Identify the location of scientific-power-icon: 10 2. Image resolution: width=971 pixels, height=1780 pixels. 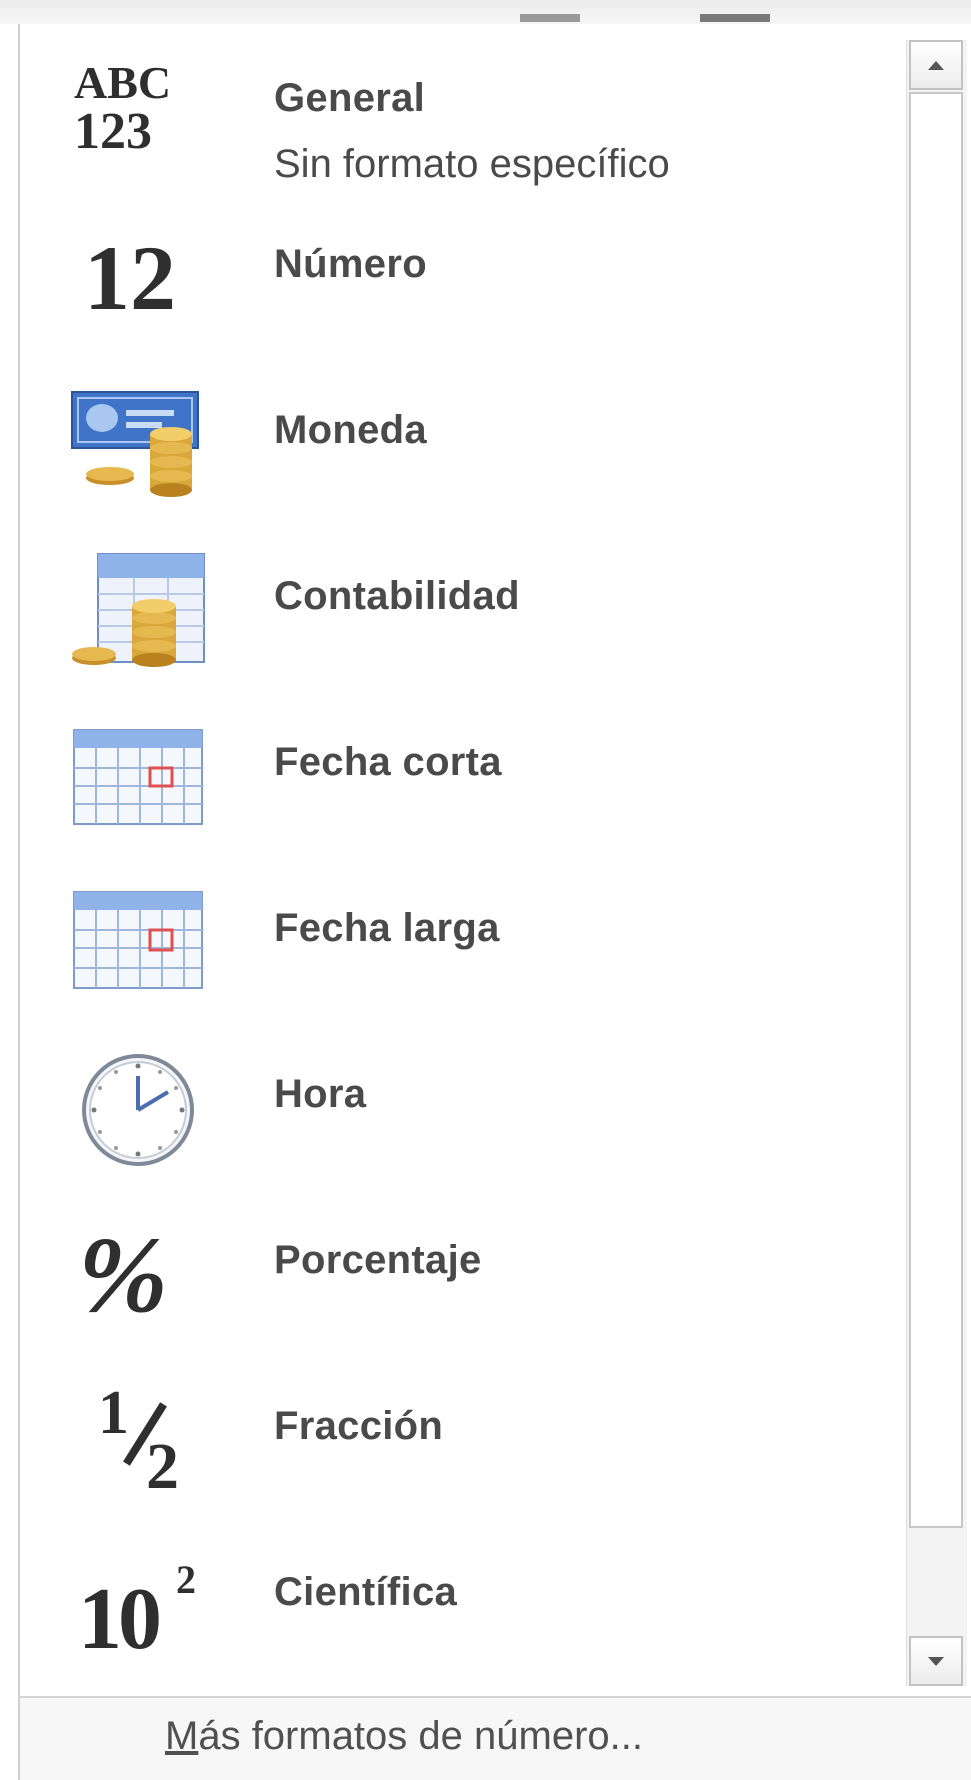
(137, 1612).